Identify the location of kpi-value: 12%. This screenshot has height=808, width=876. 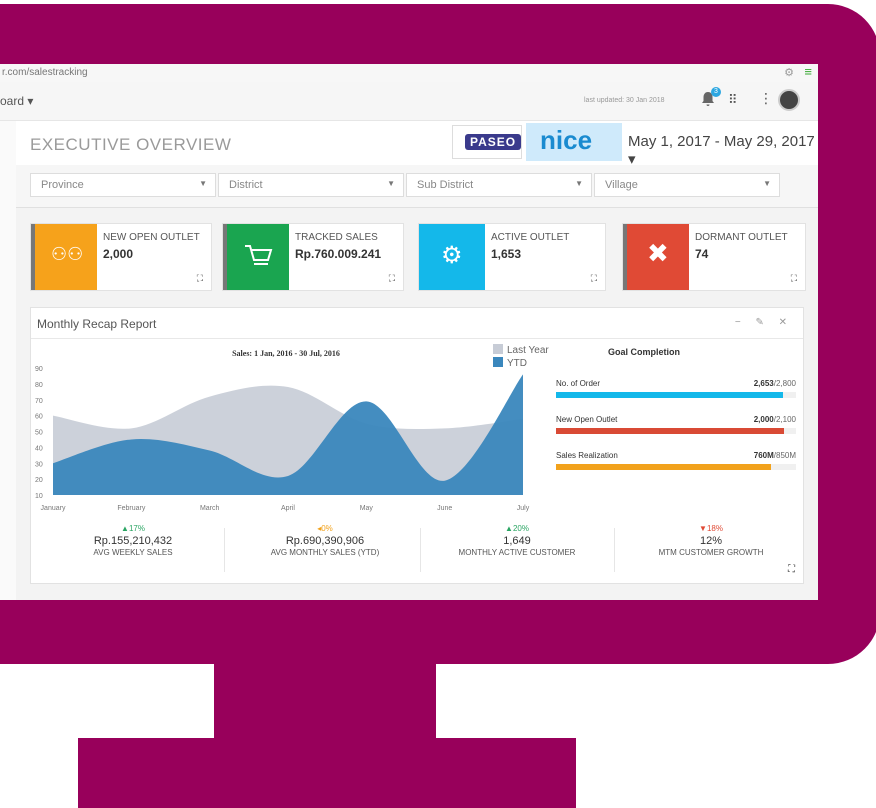
(711, 541).